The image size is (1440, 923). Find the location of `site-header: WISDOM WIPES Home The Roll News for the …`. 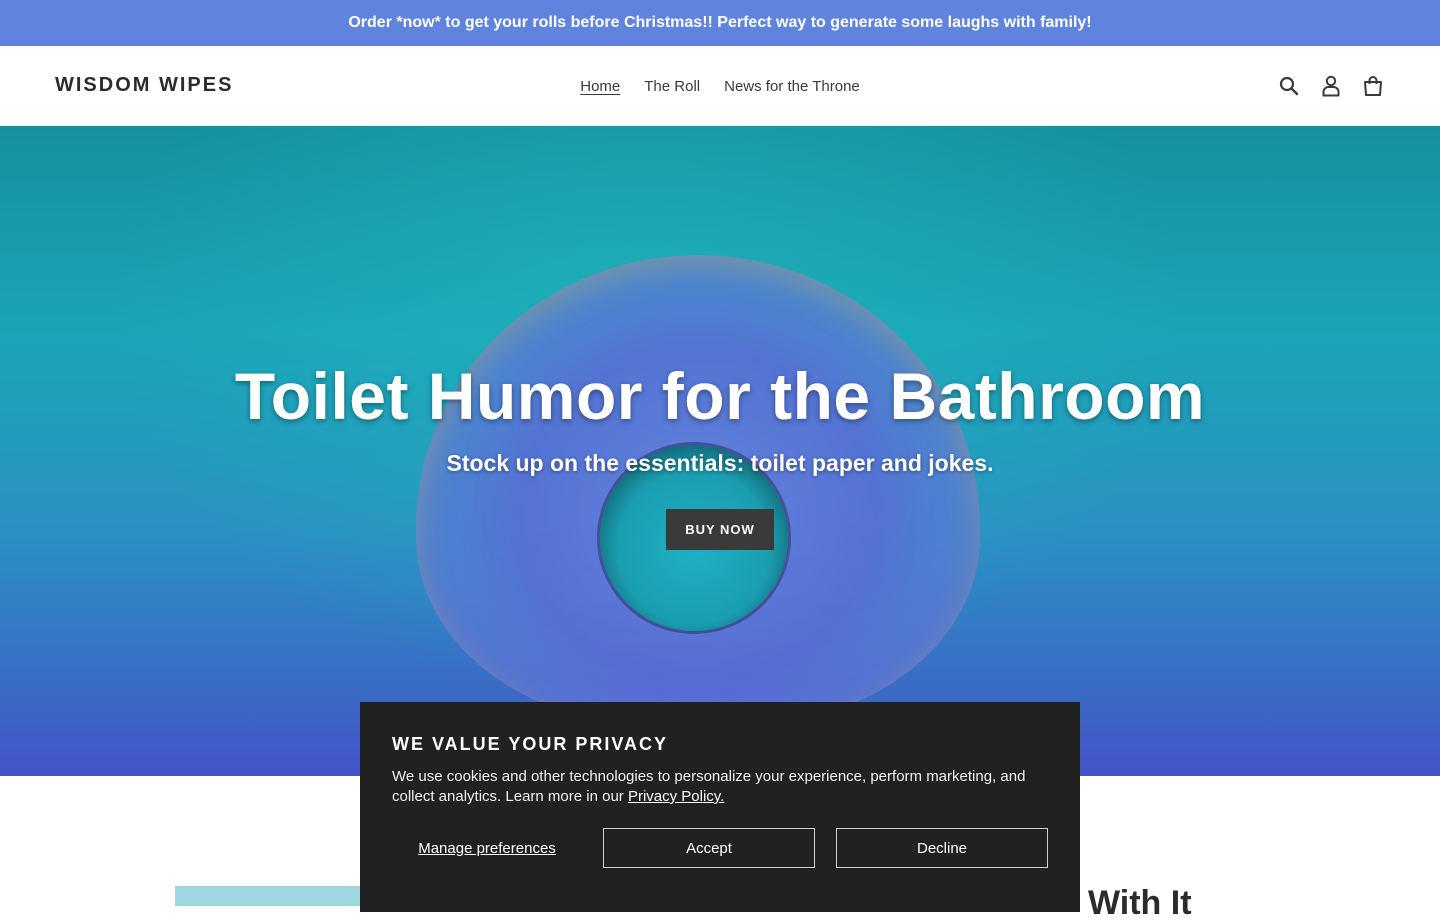

site-header: WISDOM WIPES Home The Roll News for the … is located at coordinates (720, 86).